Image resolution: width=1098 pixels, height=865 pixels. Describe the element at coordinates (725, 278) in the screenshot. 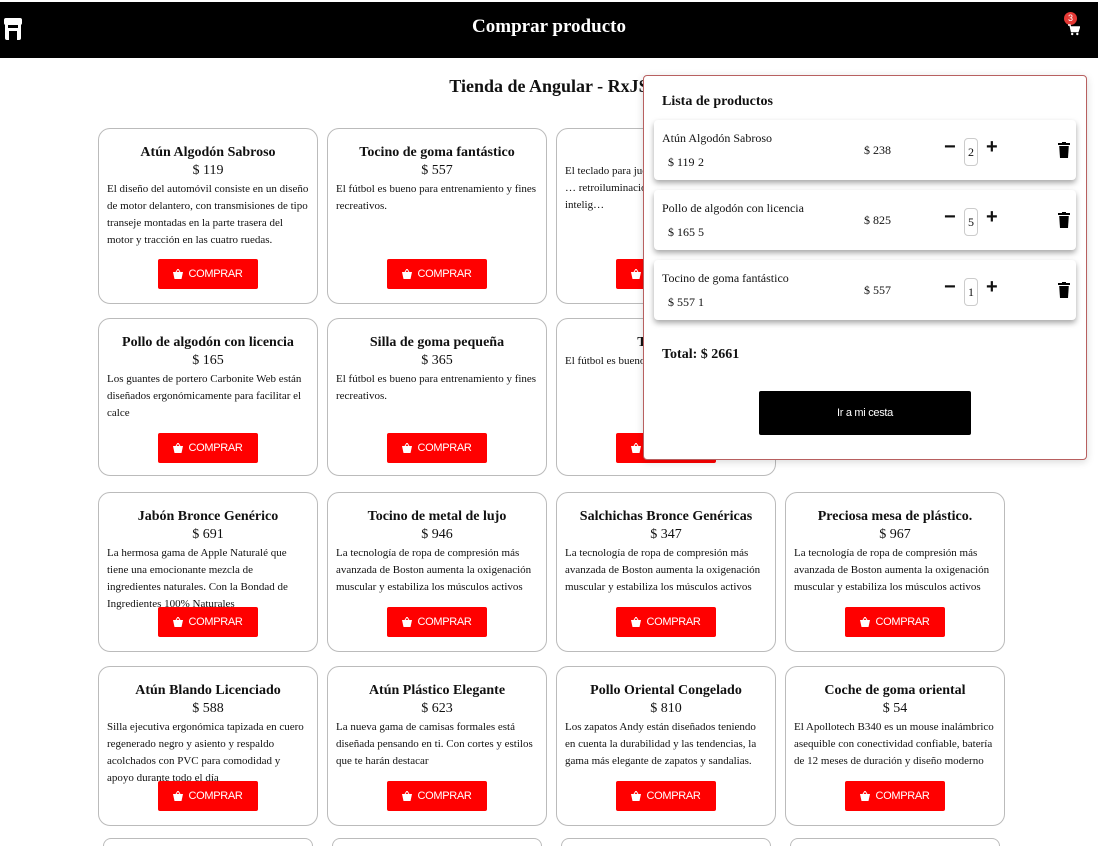

I see `cart-item-name: Tocino de goma fantástico` at that location.